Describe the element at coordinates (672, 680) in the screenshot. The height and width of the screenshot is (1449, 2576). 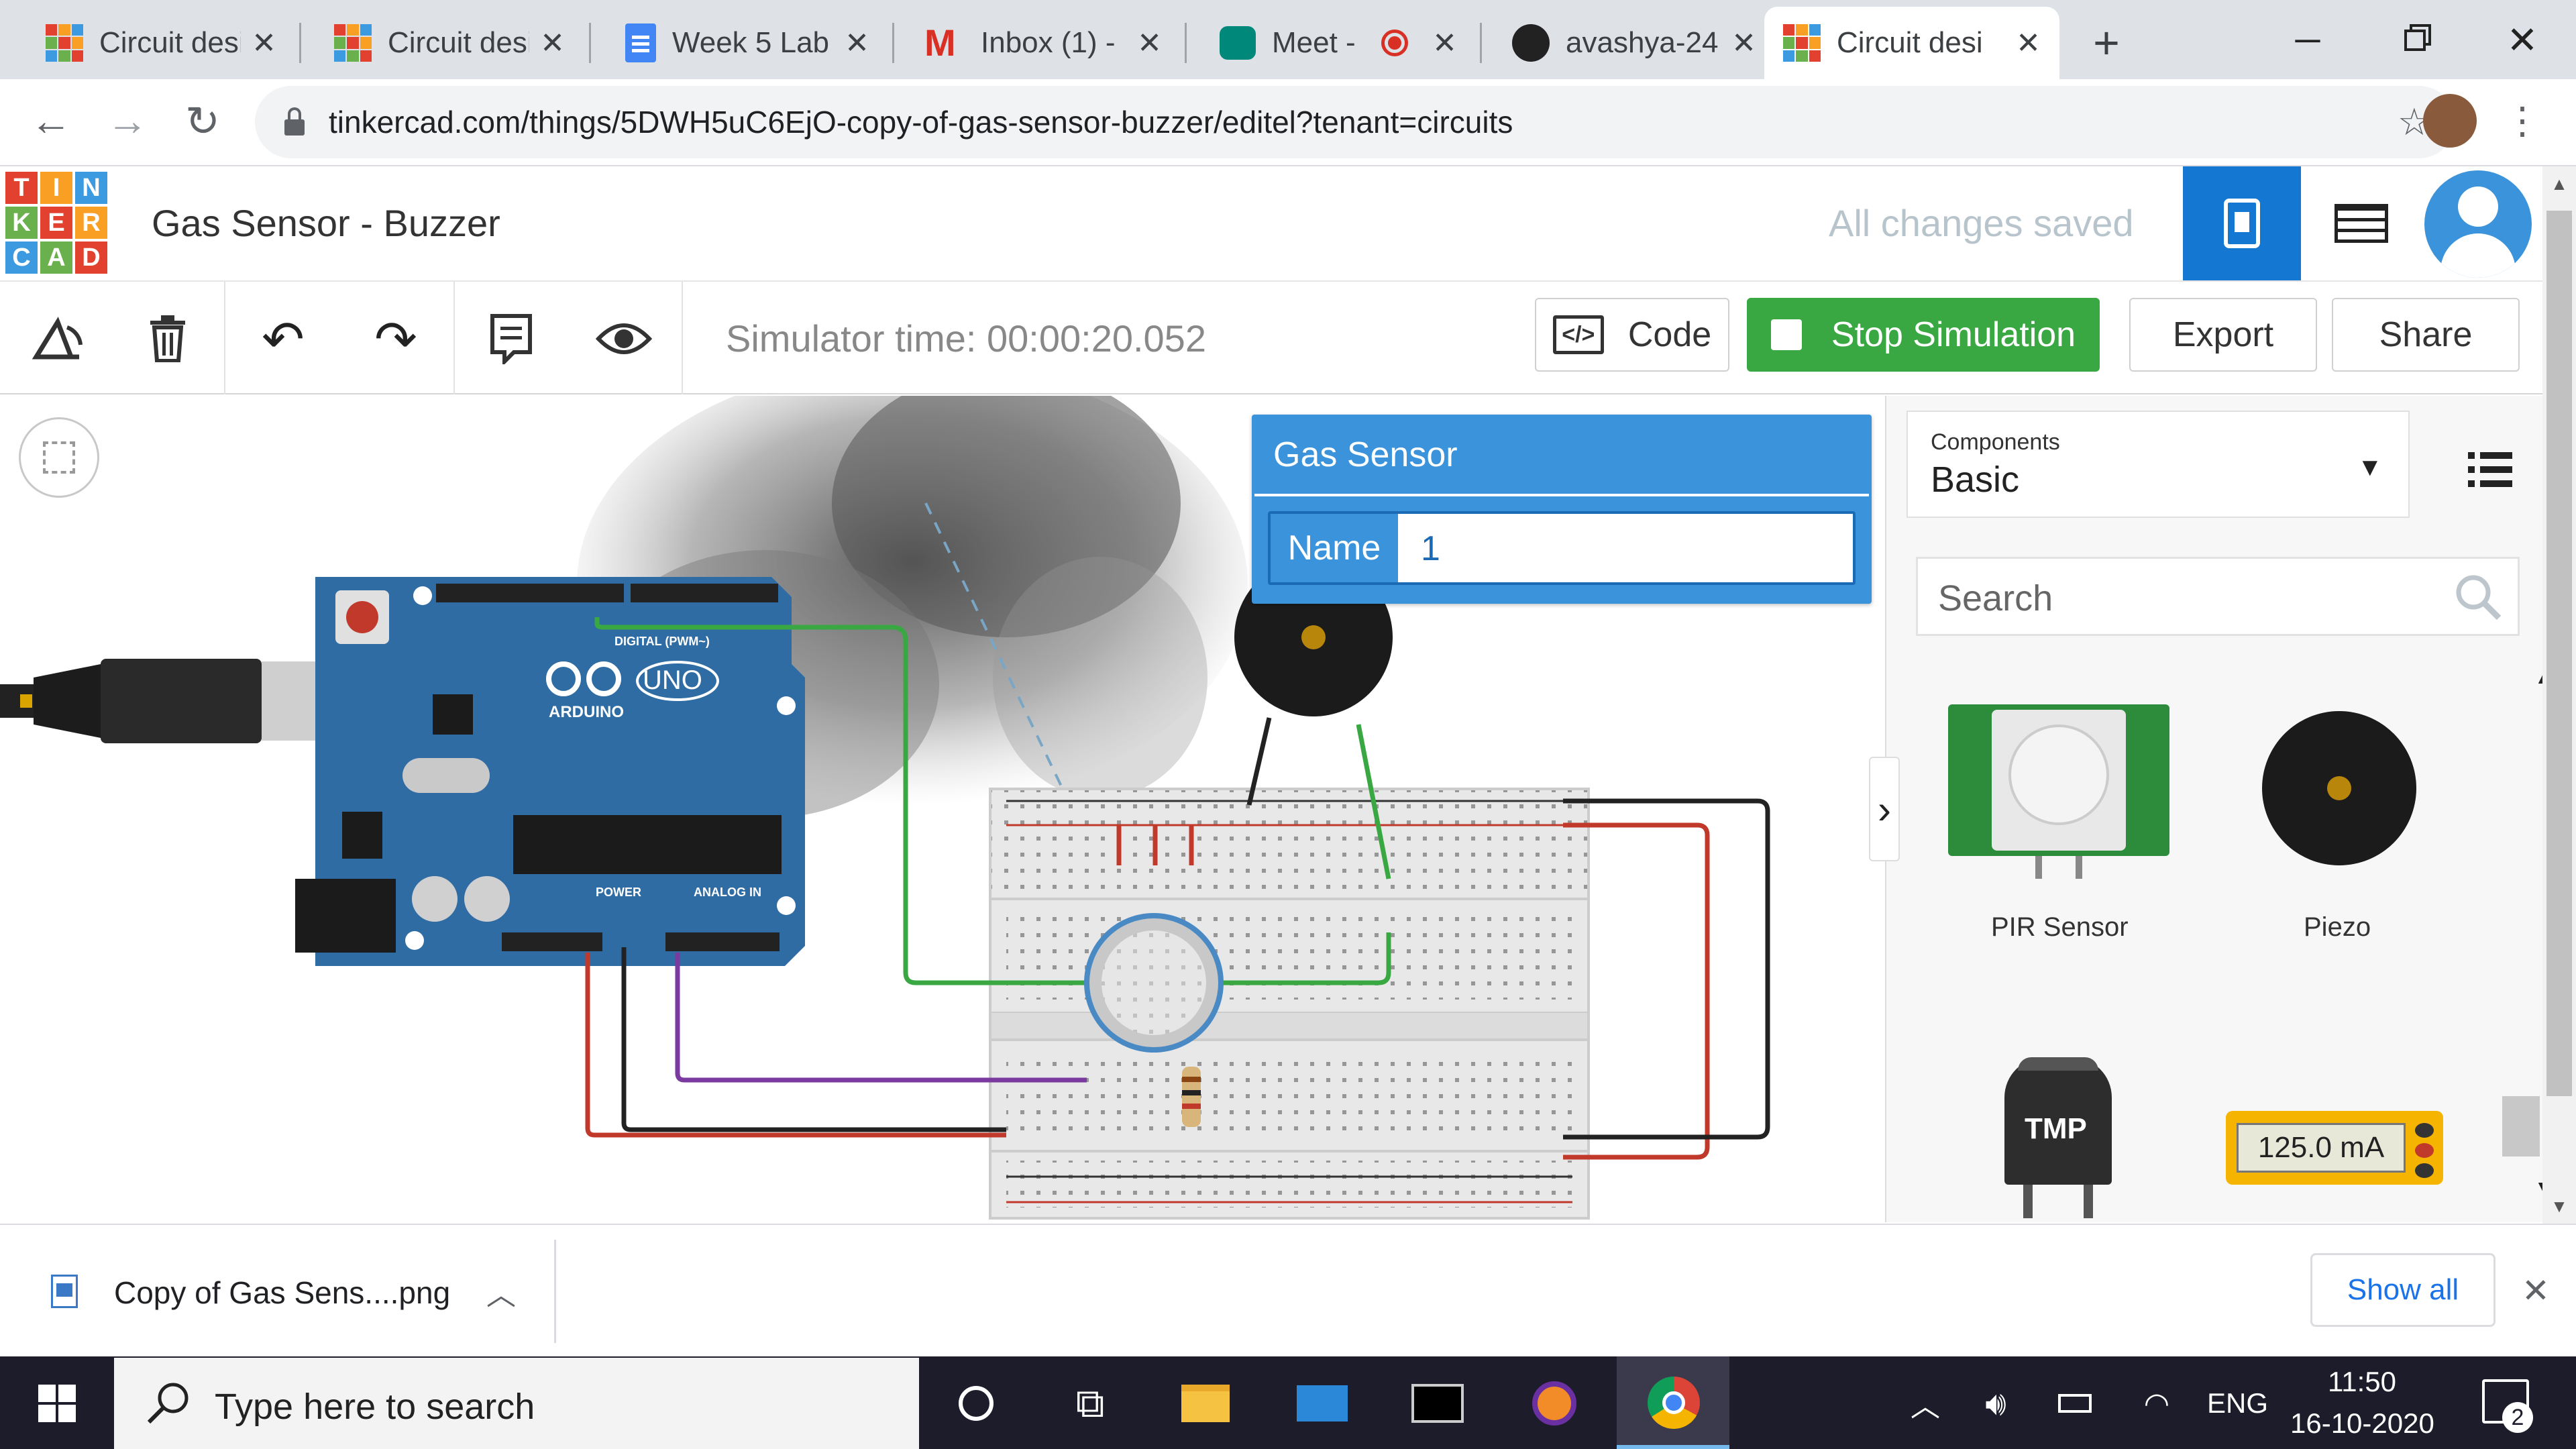
I see `arduino-model: UNO` at that location.